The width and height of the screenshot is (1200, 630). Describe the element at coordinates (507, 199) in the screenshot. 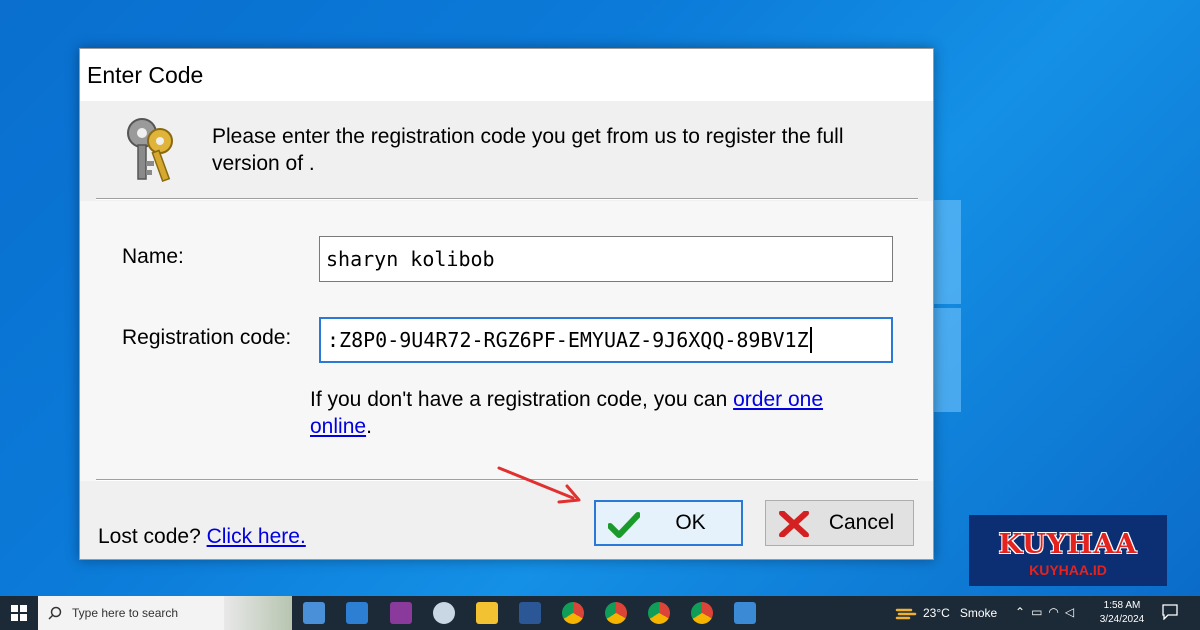

I see `header-separator` at that location.